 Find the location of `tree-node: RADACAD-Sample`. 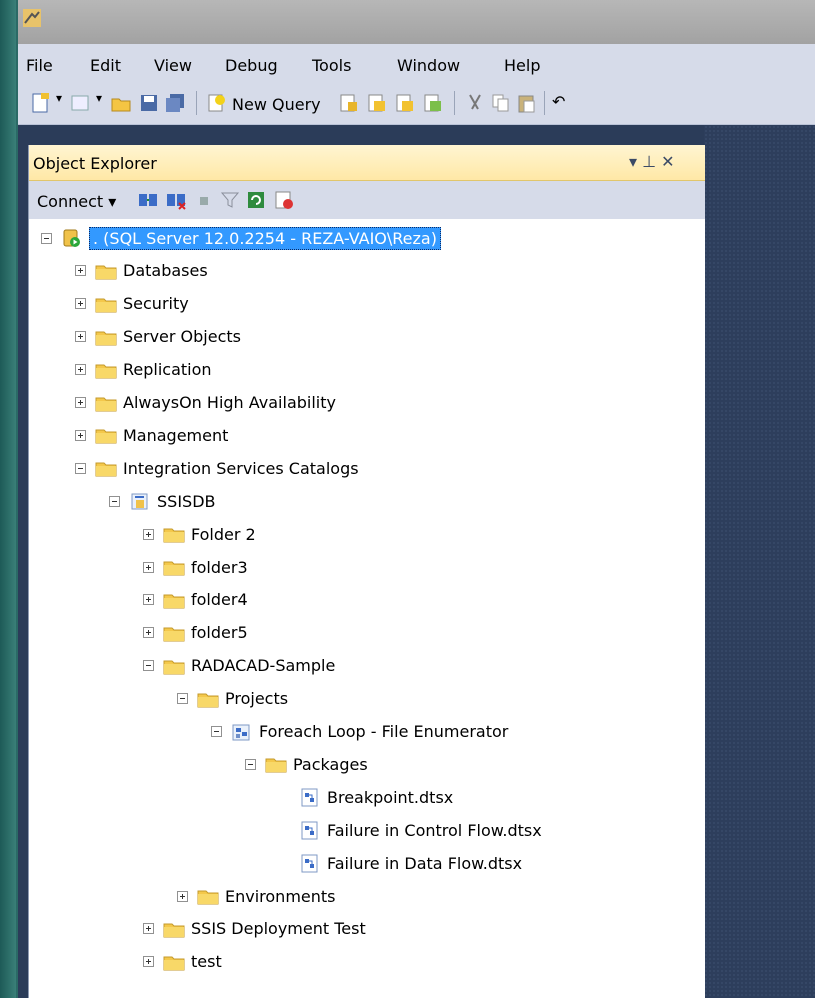

tree-node: RADACAD-Sample is located at coordinates (239, 666).